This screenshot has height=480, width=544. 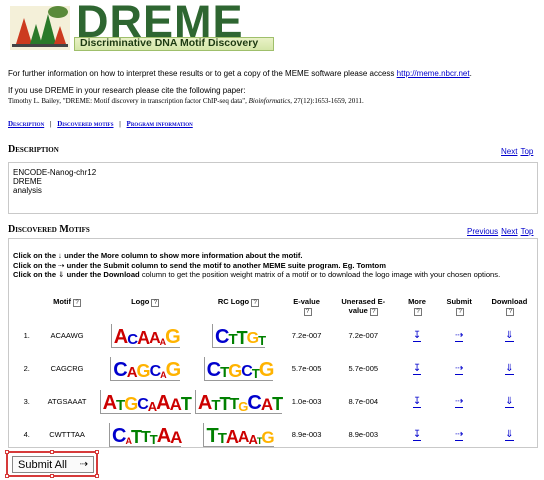 I want to click on col-more: More?, so click(x=417, y=306).